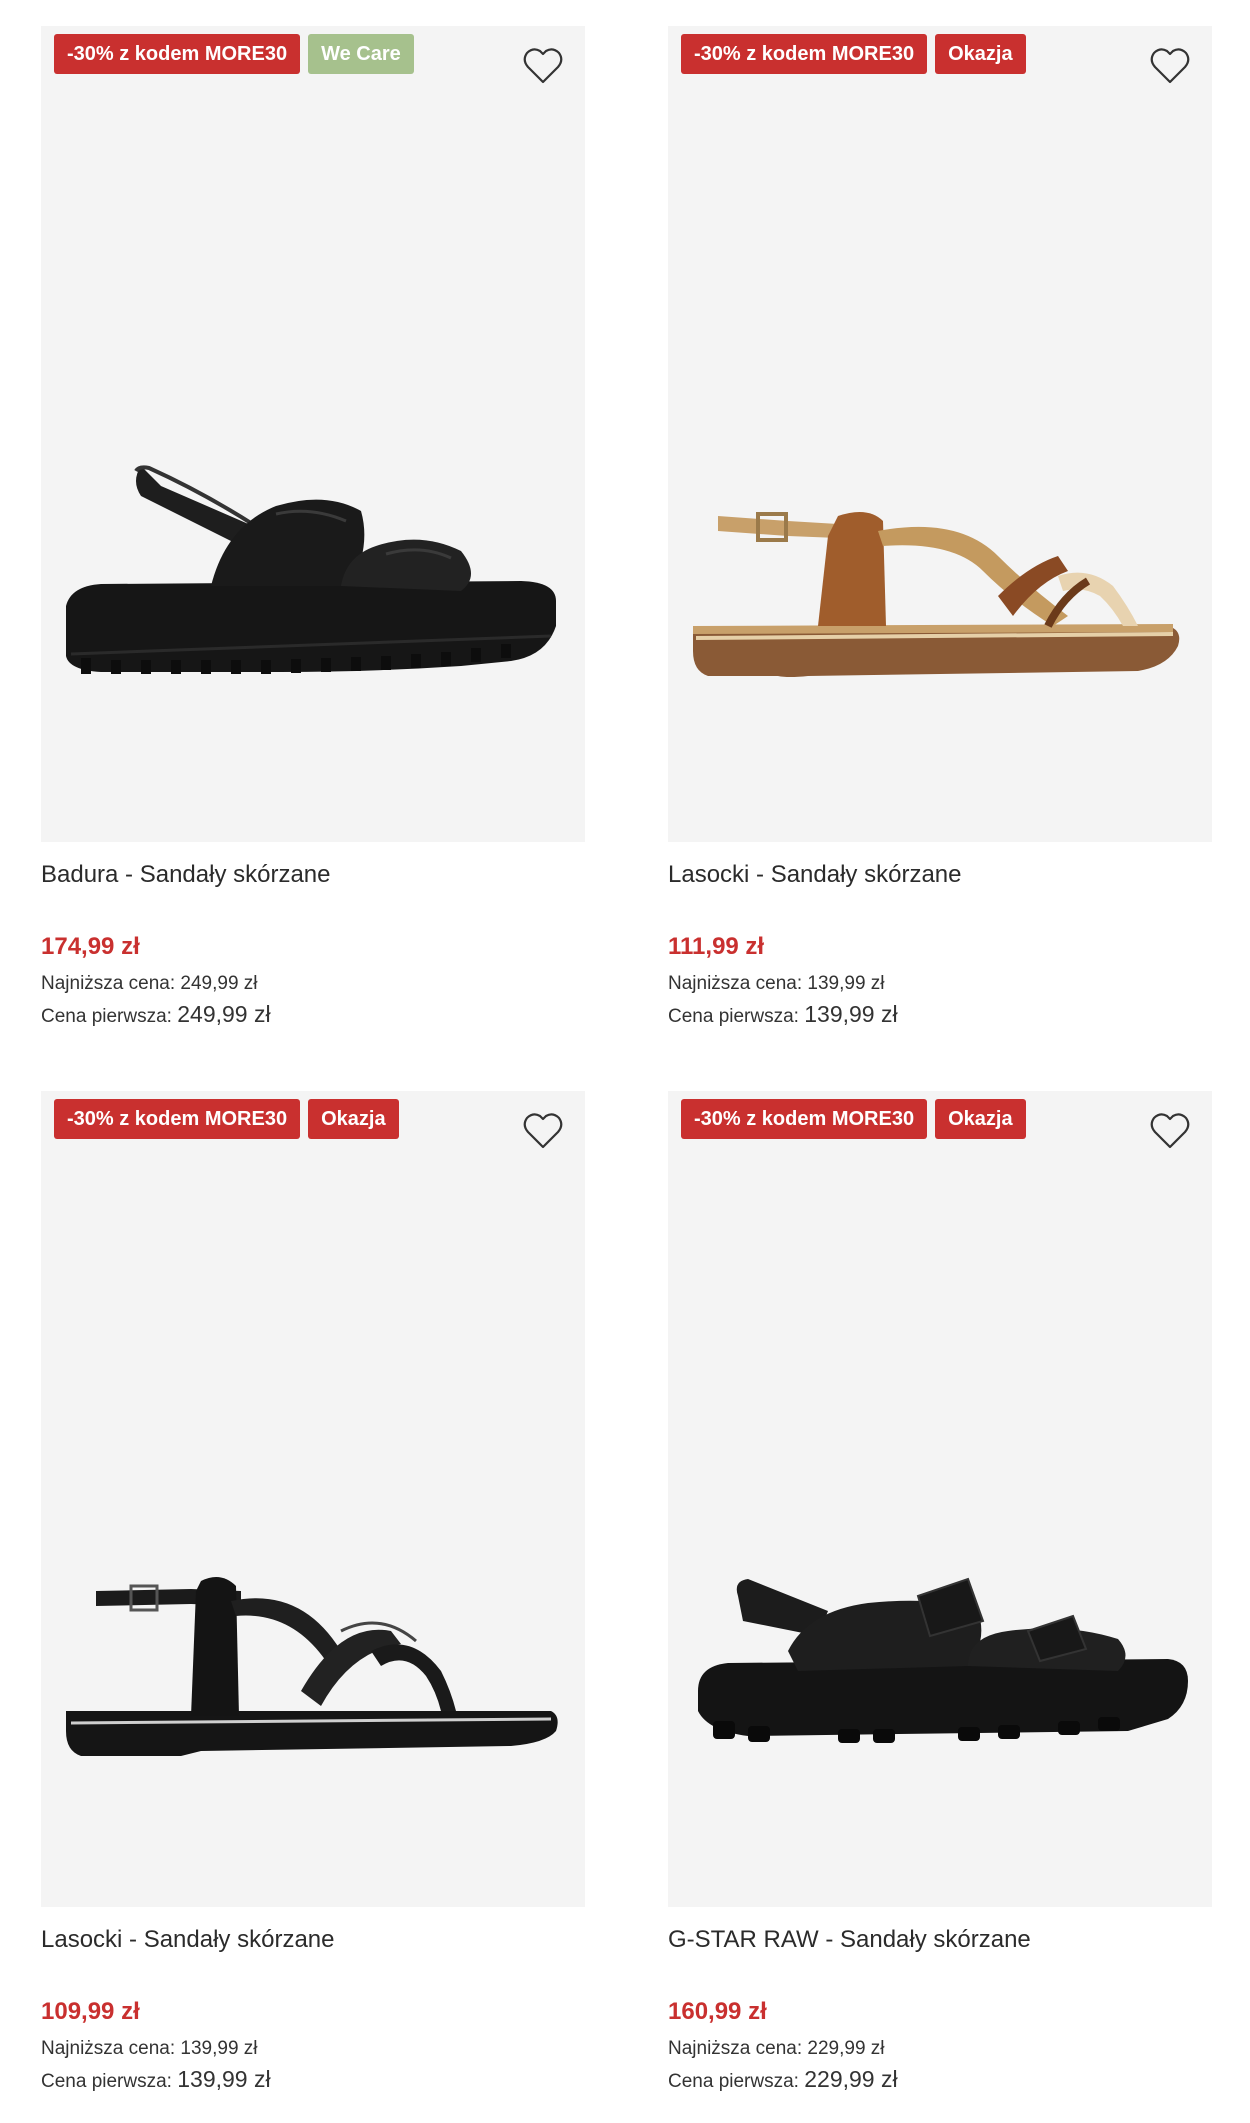  I want to click on we-care-badge: We Care, so click(361, 54).